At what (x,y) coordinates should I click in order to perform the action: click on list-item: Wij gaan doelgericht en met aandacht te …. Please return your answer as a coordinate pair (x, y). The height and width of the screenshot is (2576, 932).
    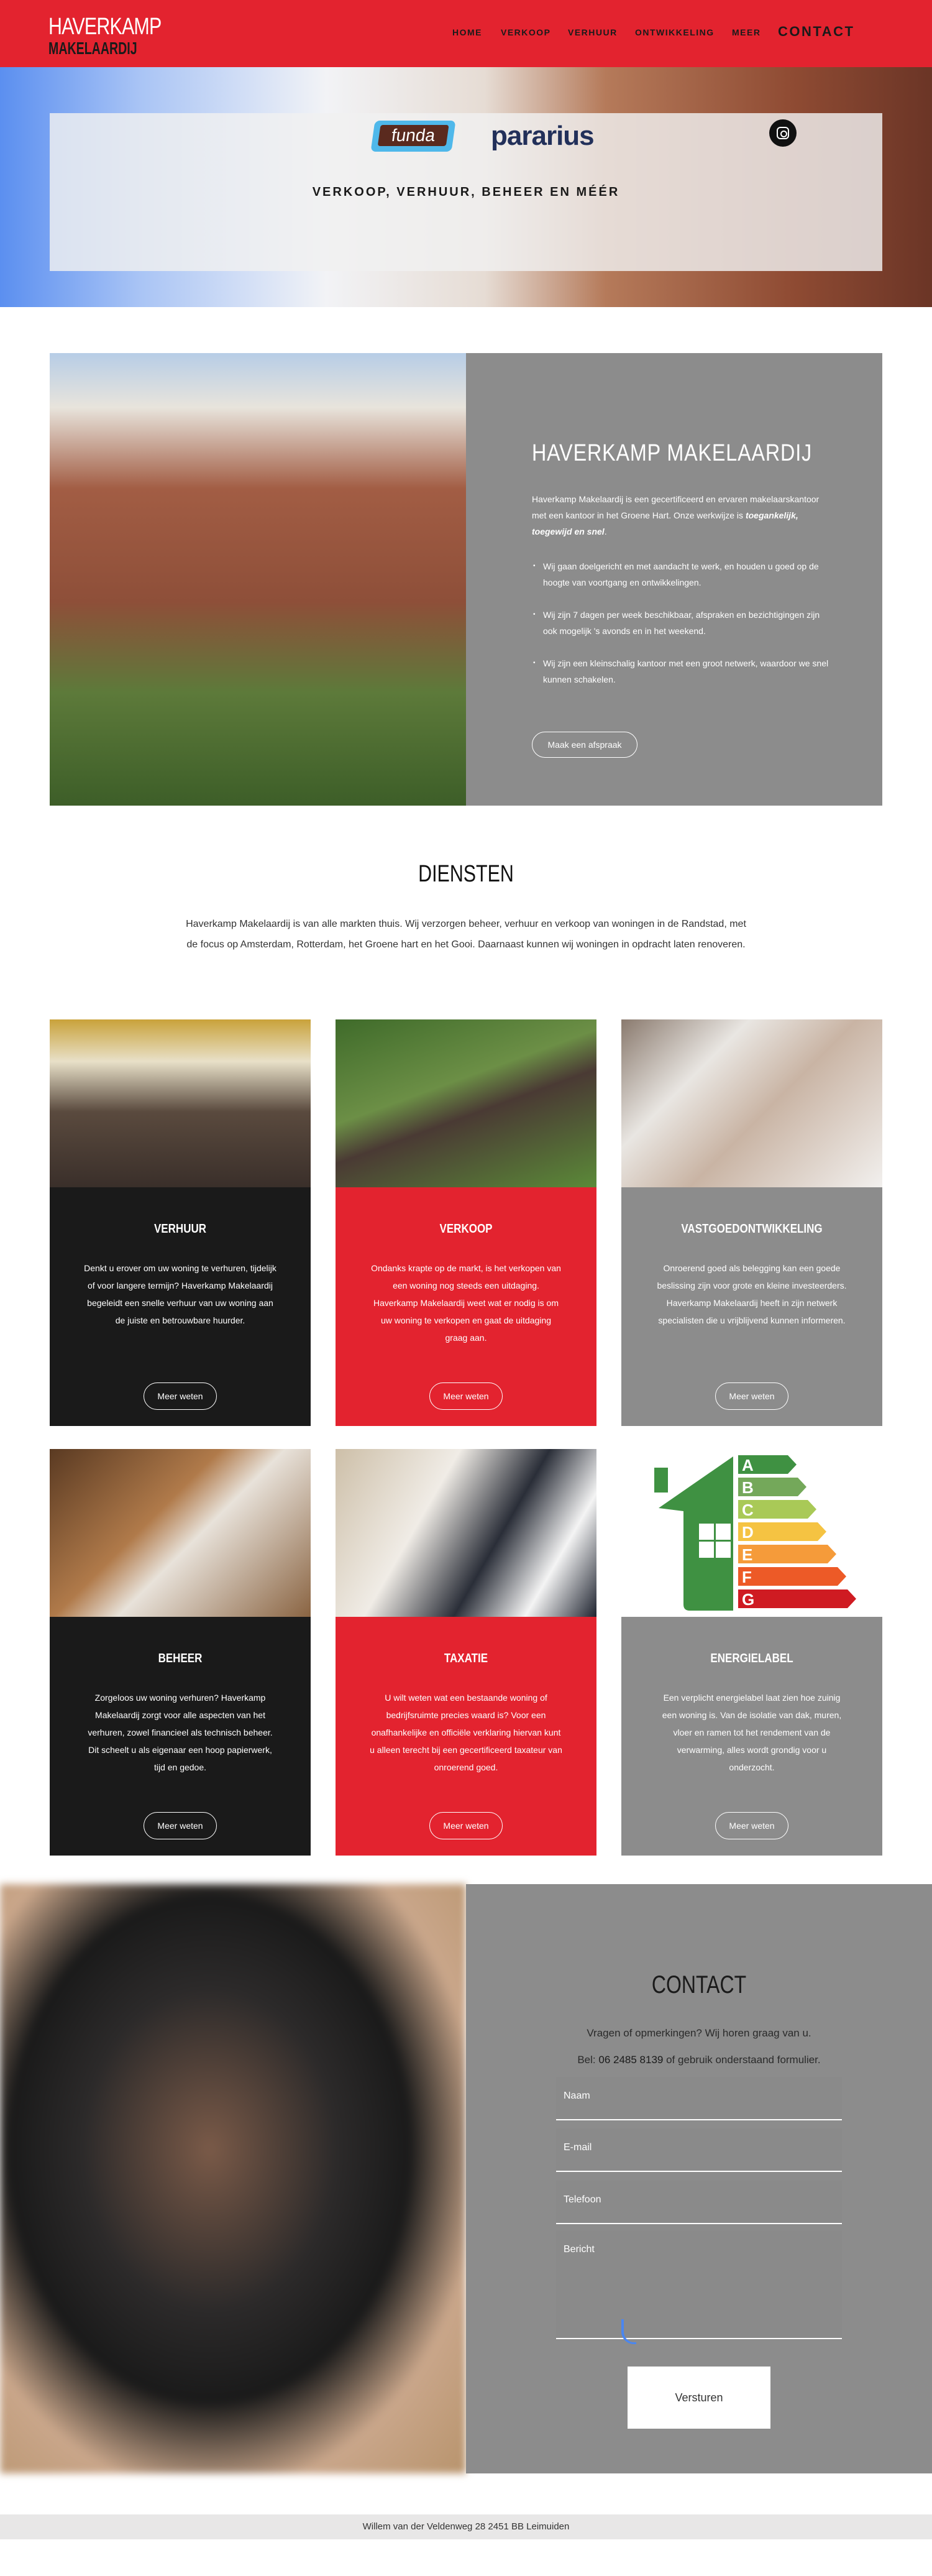
    Looking at the image, I should click on (681, 574).